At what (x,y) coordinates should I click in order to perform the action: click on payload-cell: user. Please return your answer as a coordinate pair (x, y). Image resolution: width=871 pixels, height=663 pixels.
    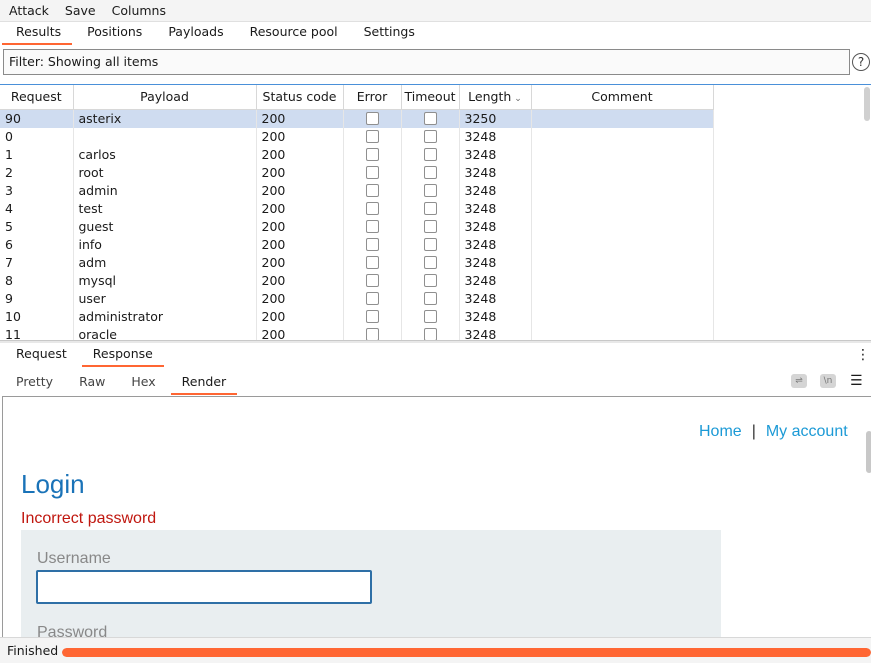
    Looking at the image, I should click on (165, 298).